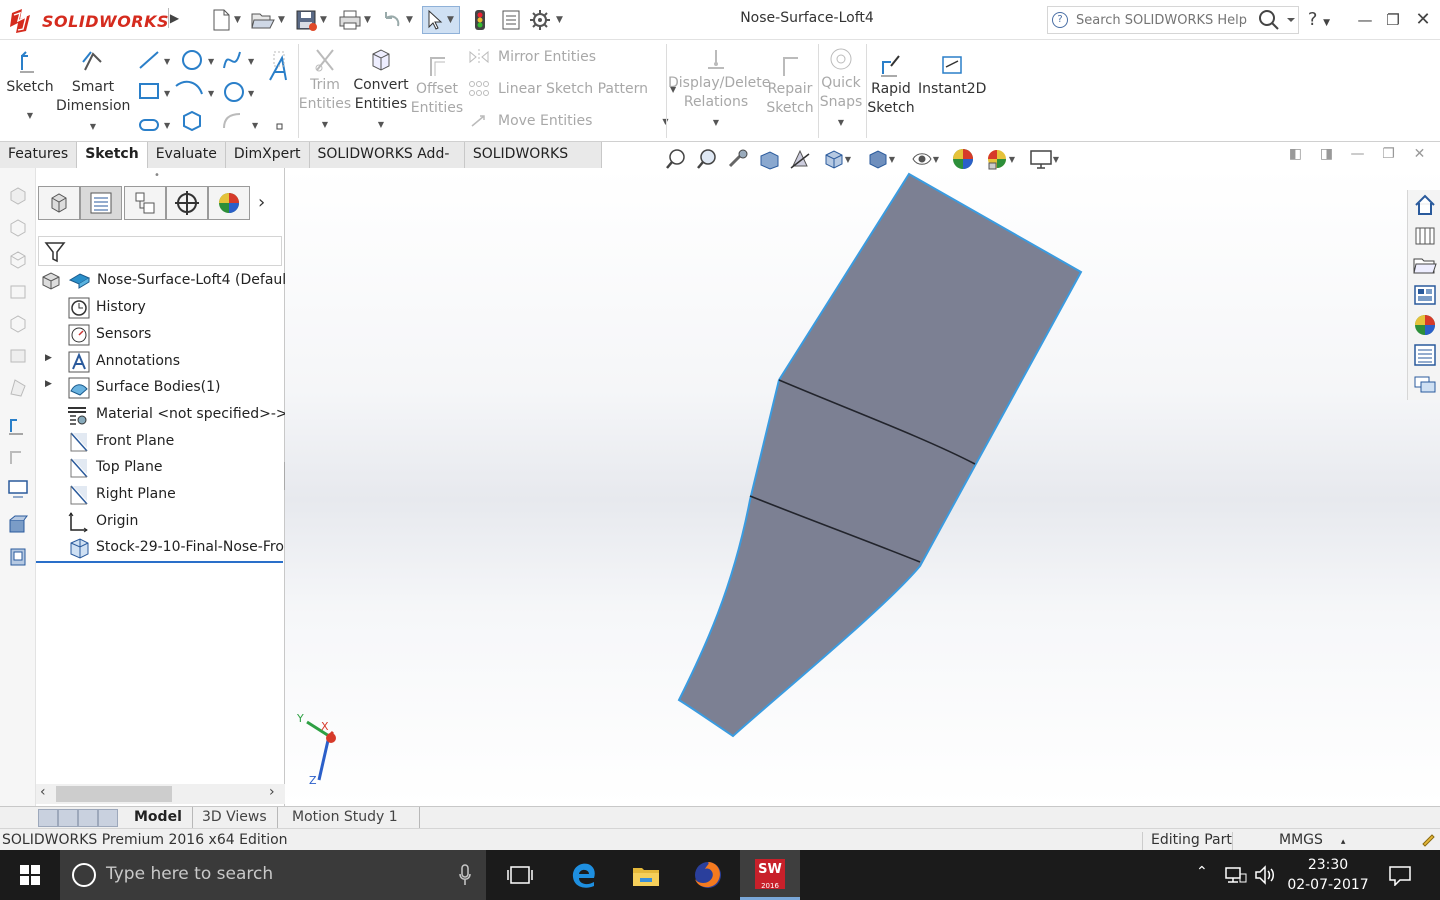 The image size is (1440, 900). What do you see at coordinates (1425, 325) in the screenshot?
I see `appearances-scenes-icon` at bounding box center [1425, 325].